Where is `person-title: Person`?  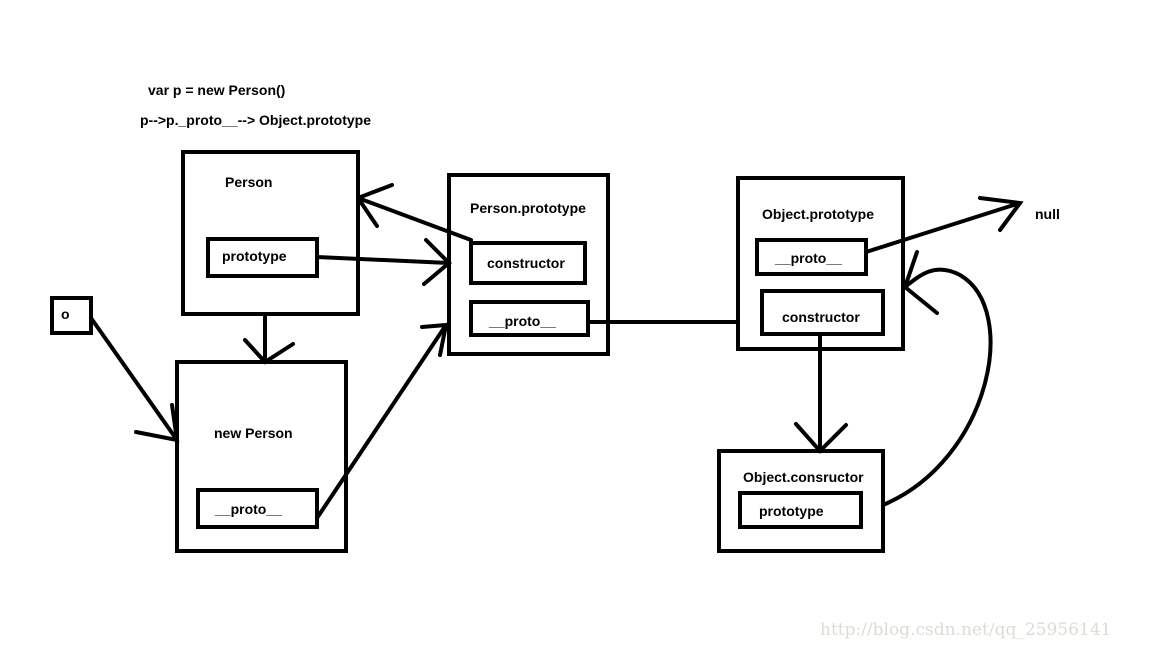 person-title: Person is located at coordinates (248, 182).